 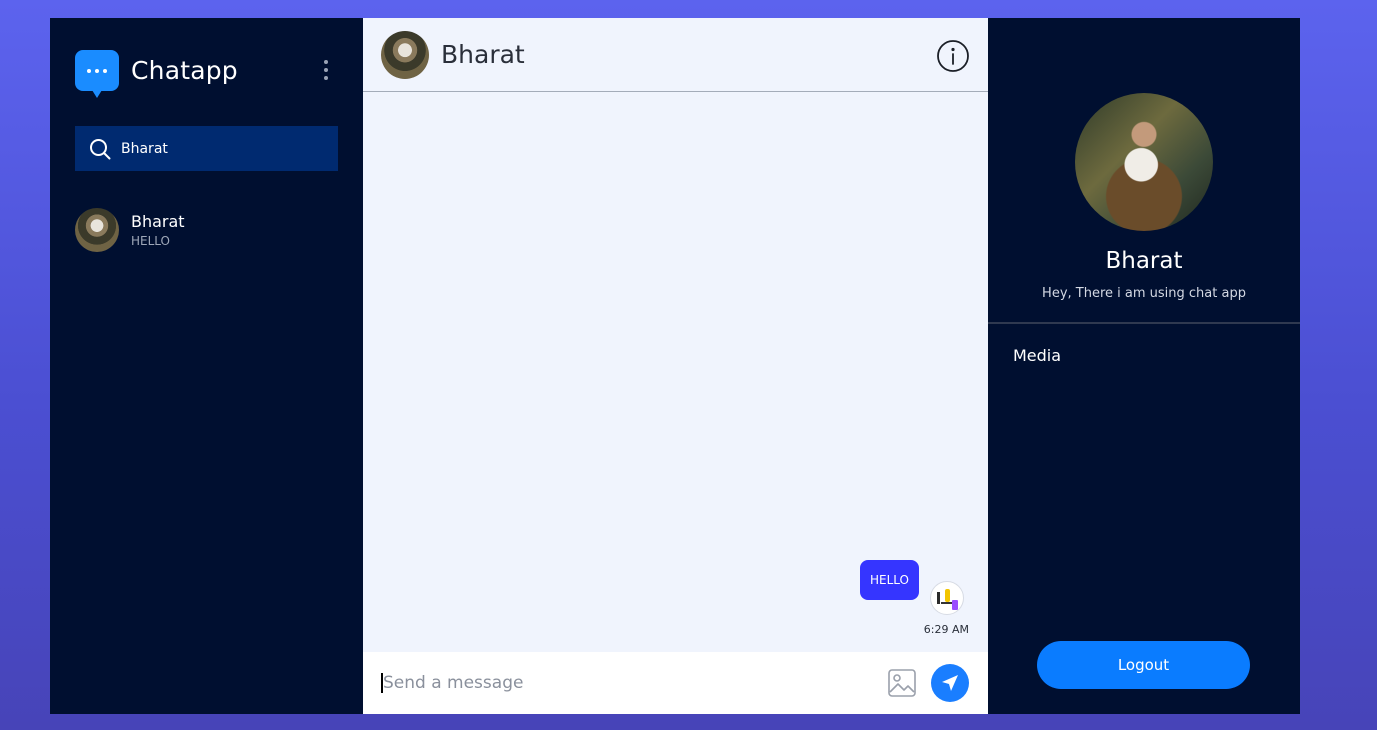 What do you see at coordinates (1143, 665) in the screenshot?
I see `logout-button: Logout` at bounding box center [1143, 665].